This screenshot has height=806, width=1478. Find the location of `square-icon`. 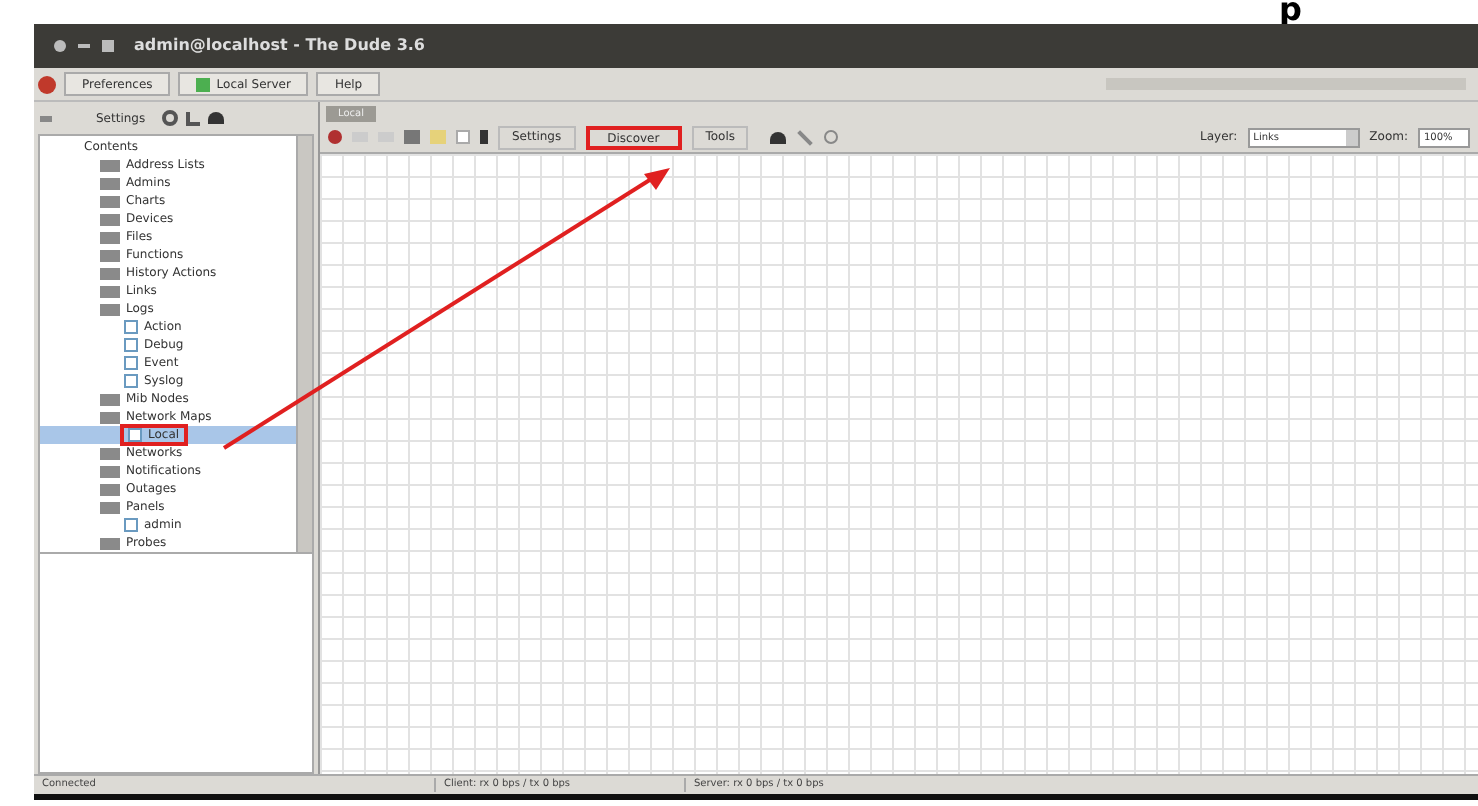

square-icon is located at coordinates (463, 137).